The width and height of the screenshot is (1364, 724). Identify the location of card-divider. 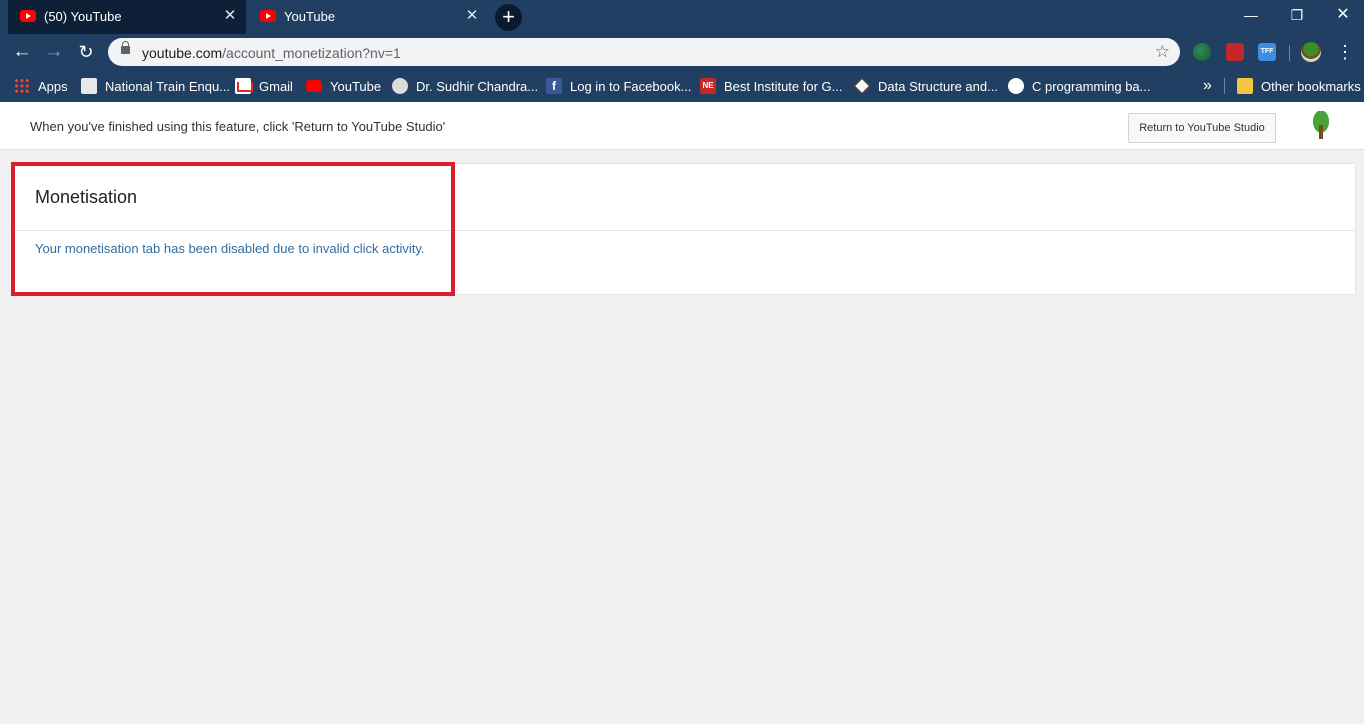
(684, 230).